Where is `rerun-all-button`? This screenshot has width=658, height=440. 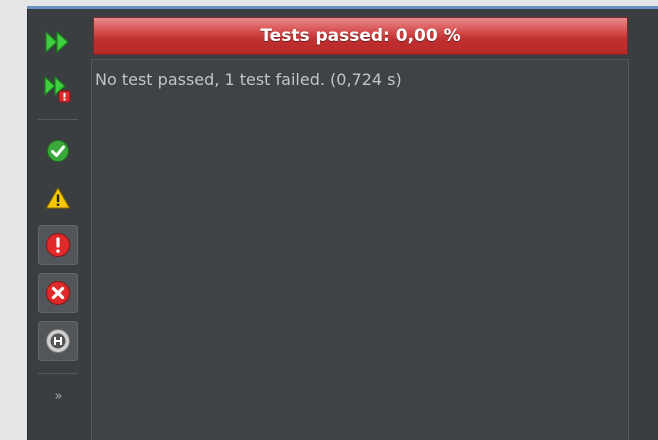 rerun-all-button is located at coordinates (58, 42).